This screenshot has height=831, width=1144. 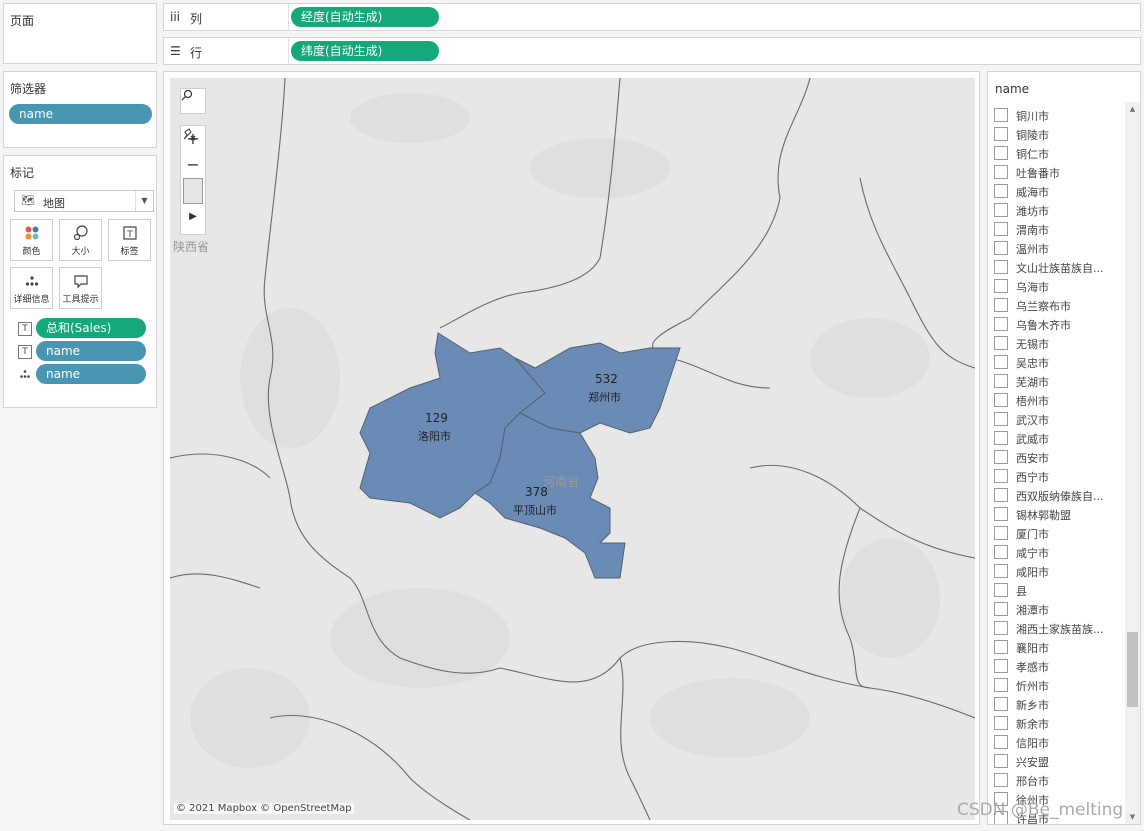 I want to click on name-detail-pill: name, so click(x=91, y=374).